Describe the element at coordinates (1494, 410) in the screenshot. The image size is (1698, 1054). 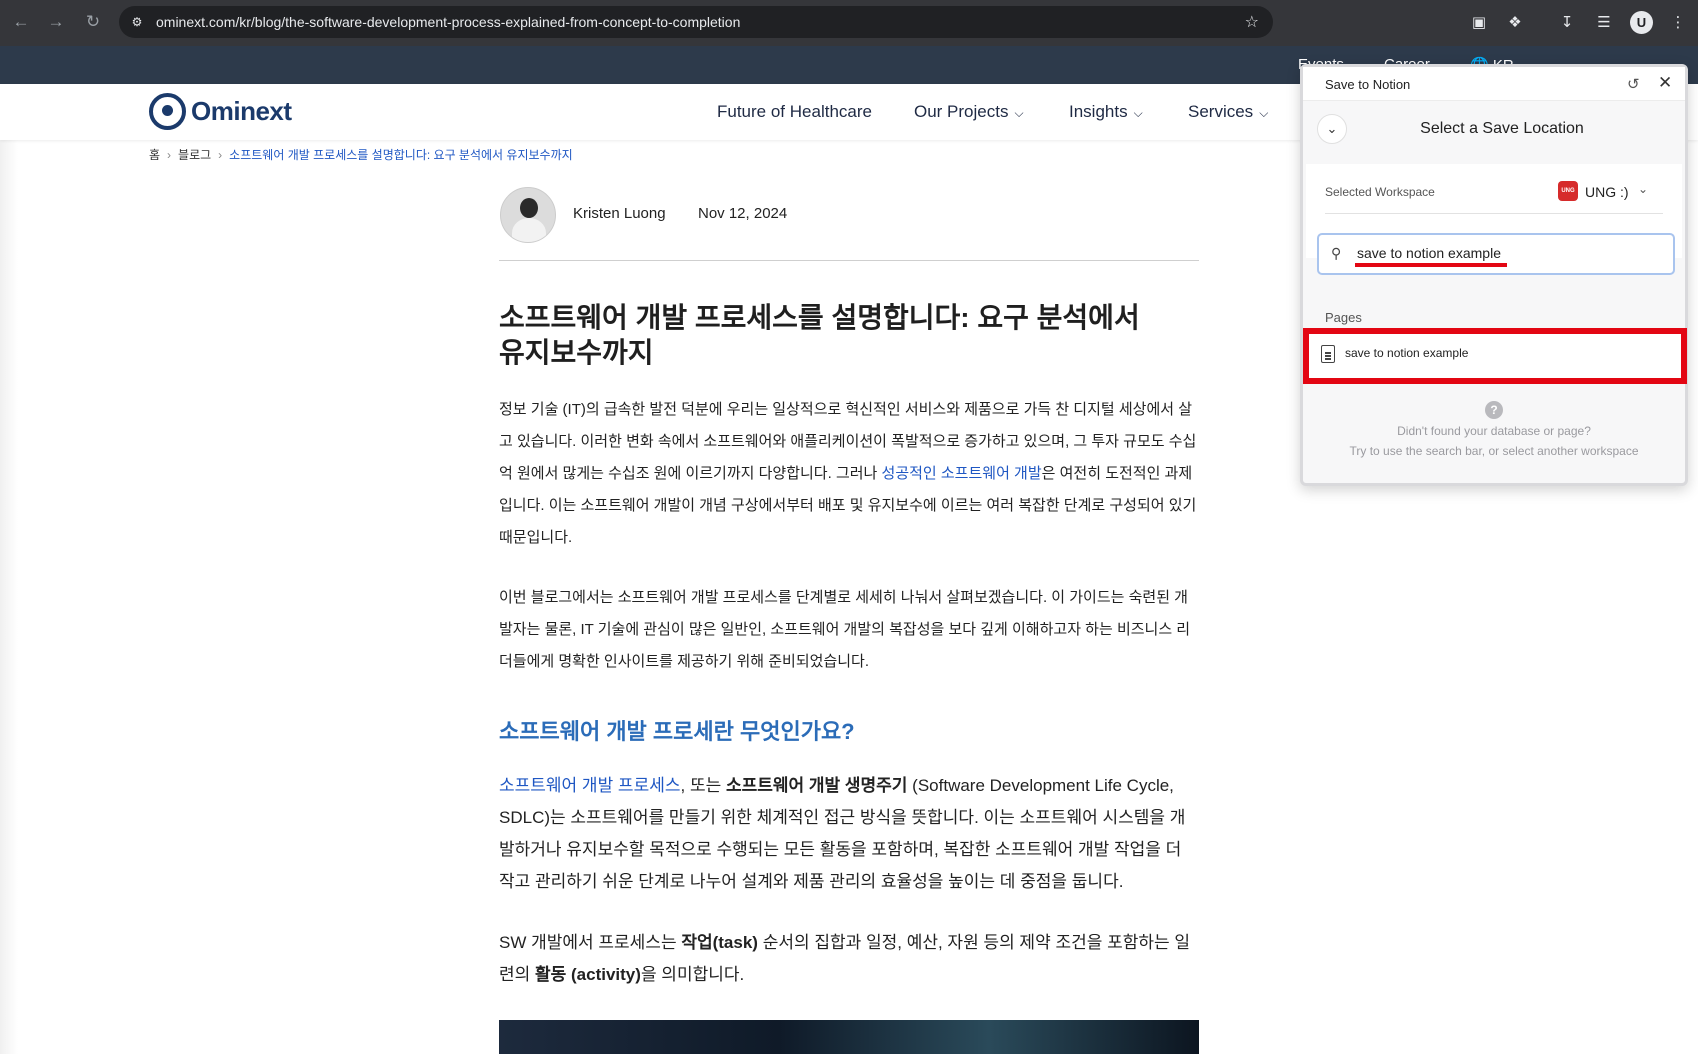
I see `help-question-icon: ?` at that location.